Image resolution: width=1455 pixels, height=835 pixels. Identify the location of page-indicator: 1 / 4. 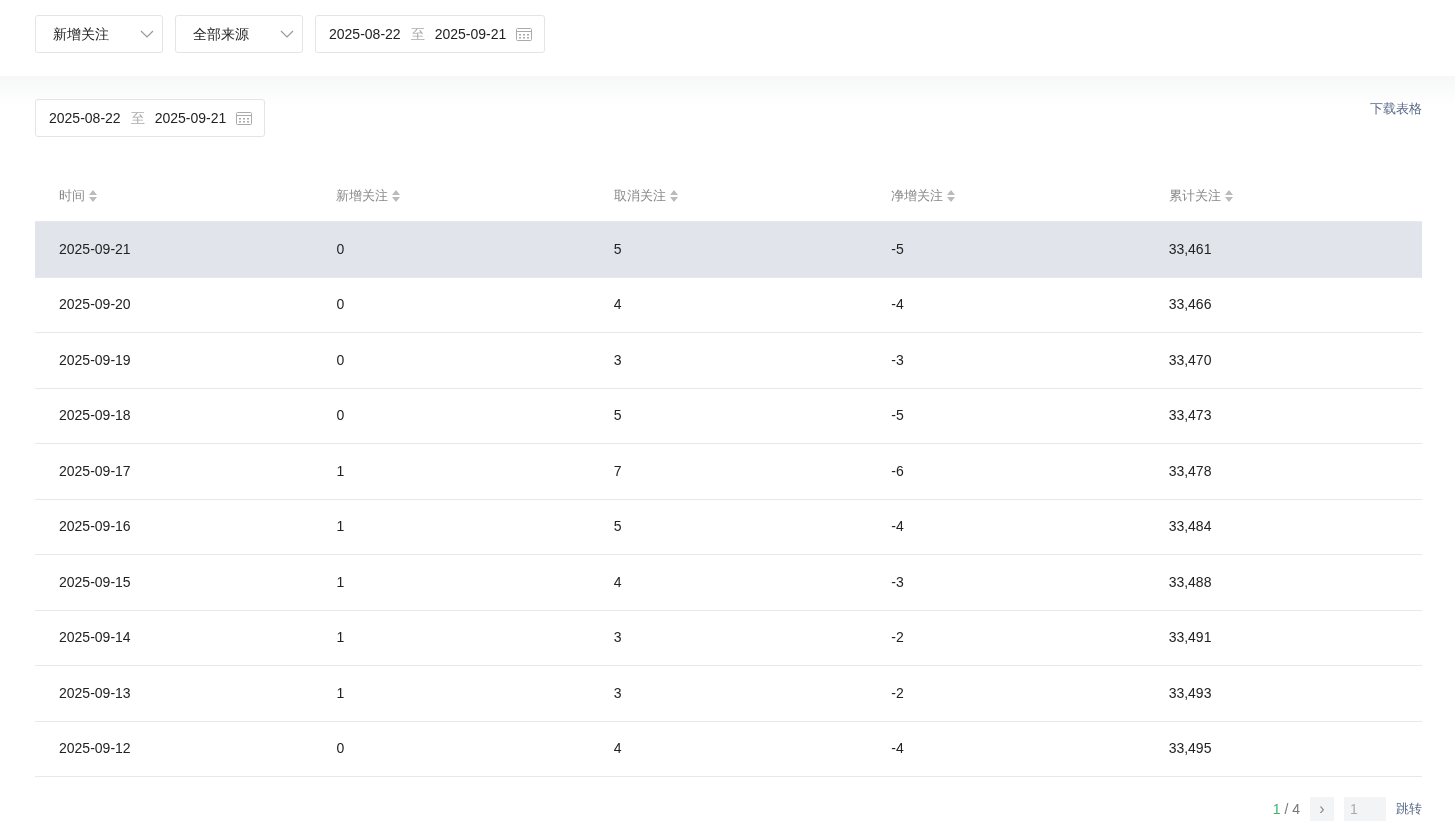
(1286, 809).